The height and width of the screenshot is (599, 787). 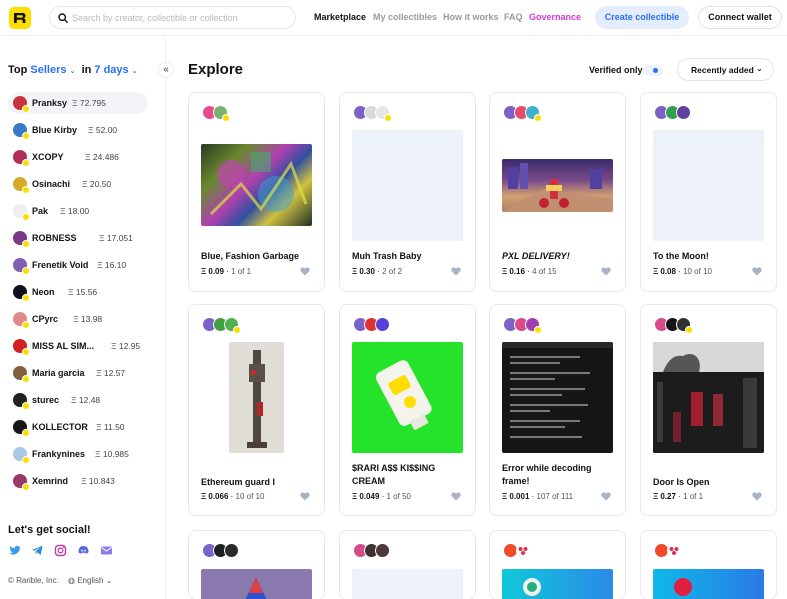 What do you see at coordinates (340, 17) in the screenshot?
I see `nav-marketplace: Marketplace` at bounding box center [340, 17].